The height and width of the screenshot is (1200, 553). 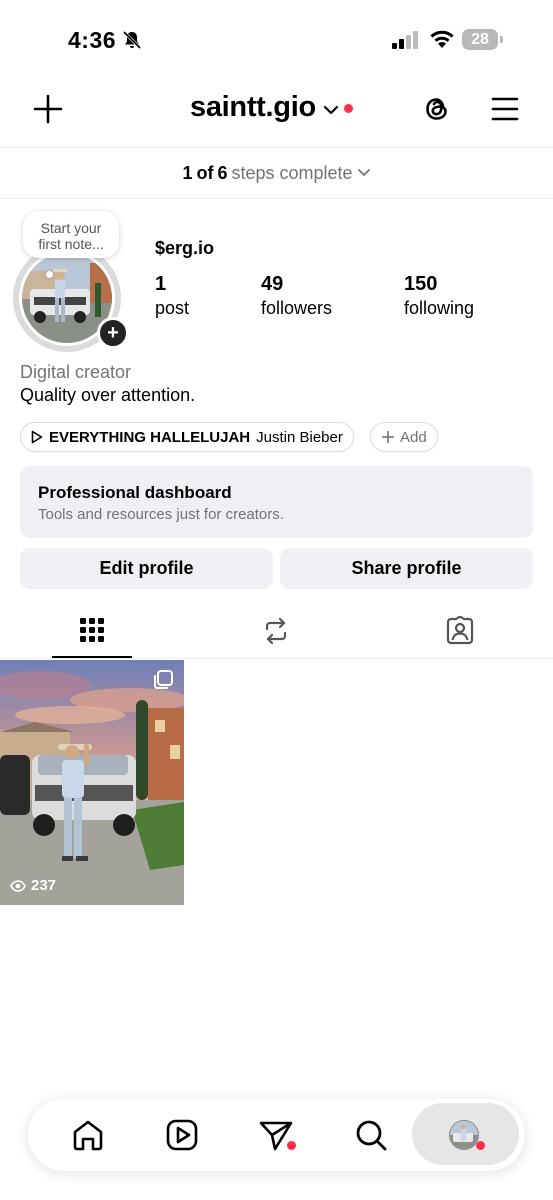 I want to click on battery-indicator: 28, so click(x=480, y=39).